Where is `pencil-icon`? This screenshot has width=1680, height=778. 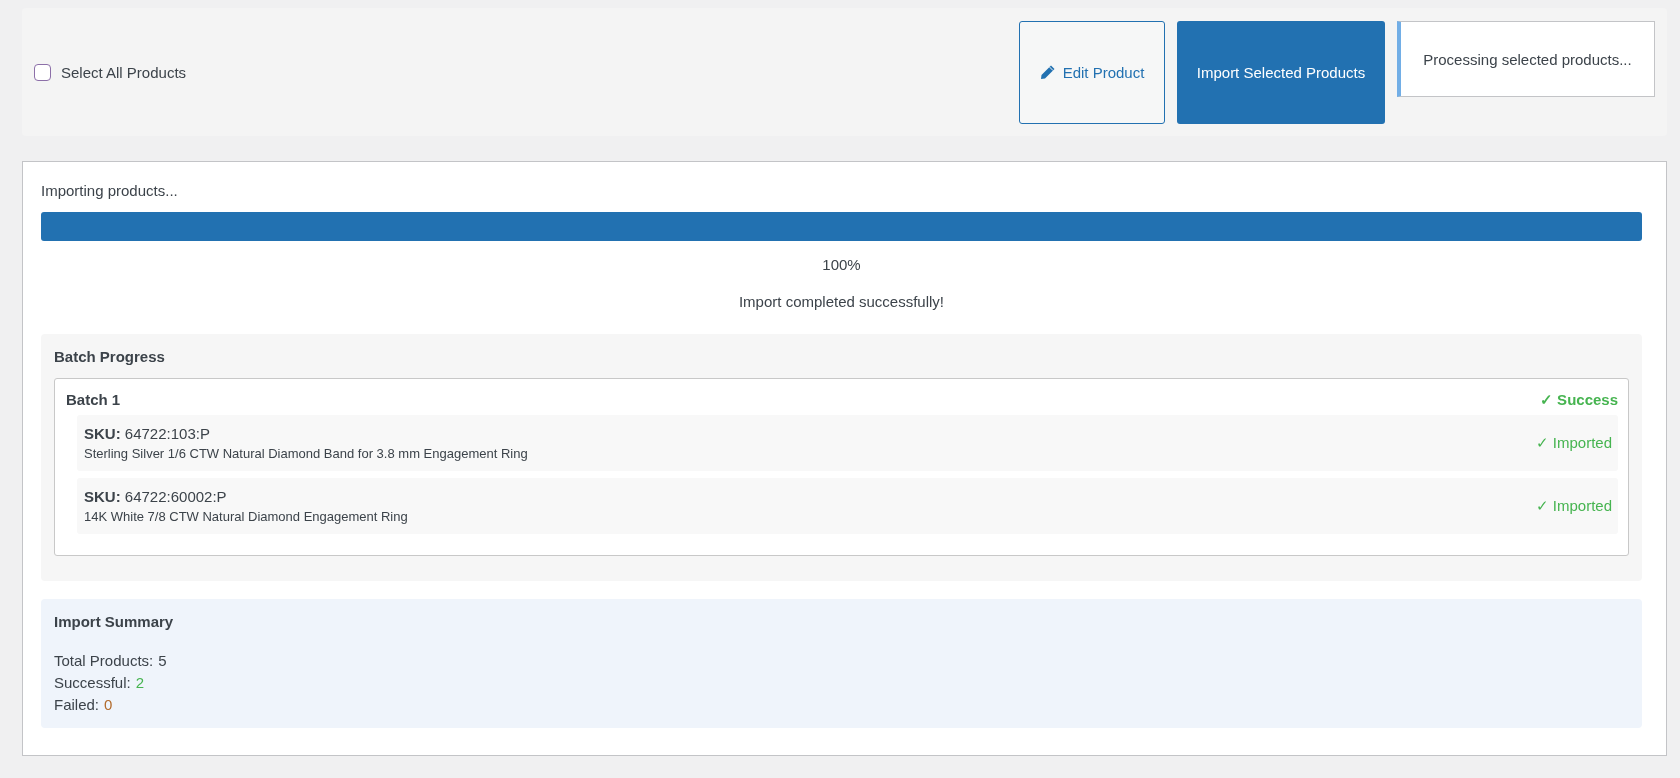 pencil-icon is located at coordinates (1047, 72).